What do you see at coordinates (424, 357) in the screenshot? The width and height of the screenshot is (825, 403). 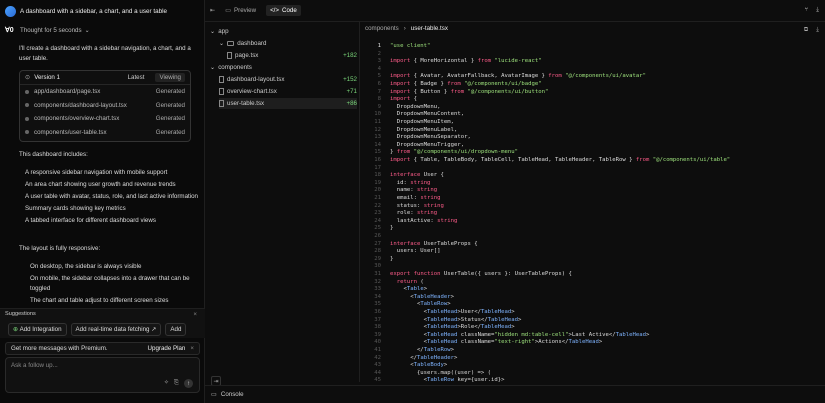 I see `code-line: </TableHeader>` at bounding box center [424, 357].